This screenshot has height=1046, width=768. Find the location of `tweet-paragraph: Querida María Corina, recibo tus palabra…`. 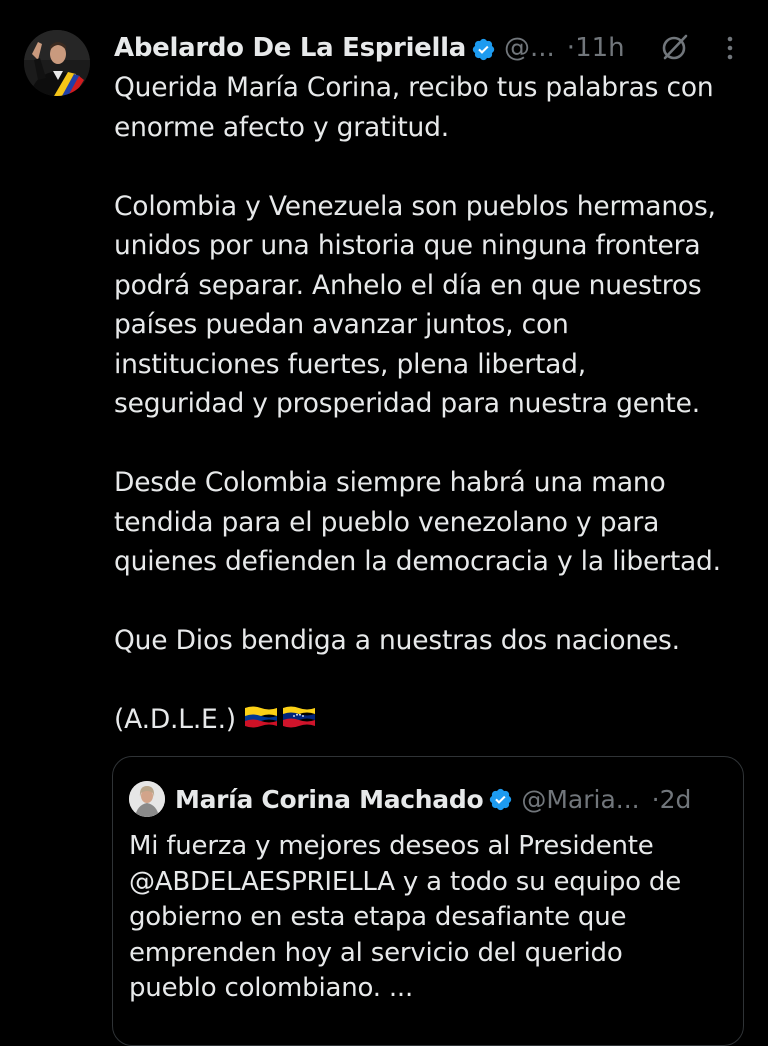

tweet-paragraph: Querida María Corina, recibo tus palabra… is located at coordinates (434, 107).